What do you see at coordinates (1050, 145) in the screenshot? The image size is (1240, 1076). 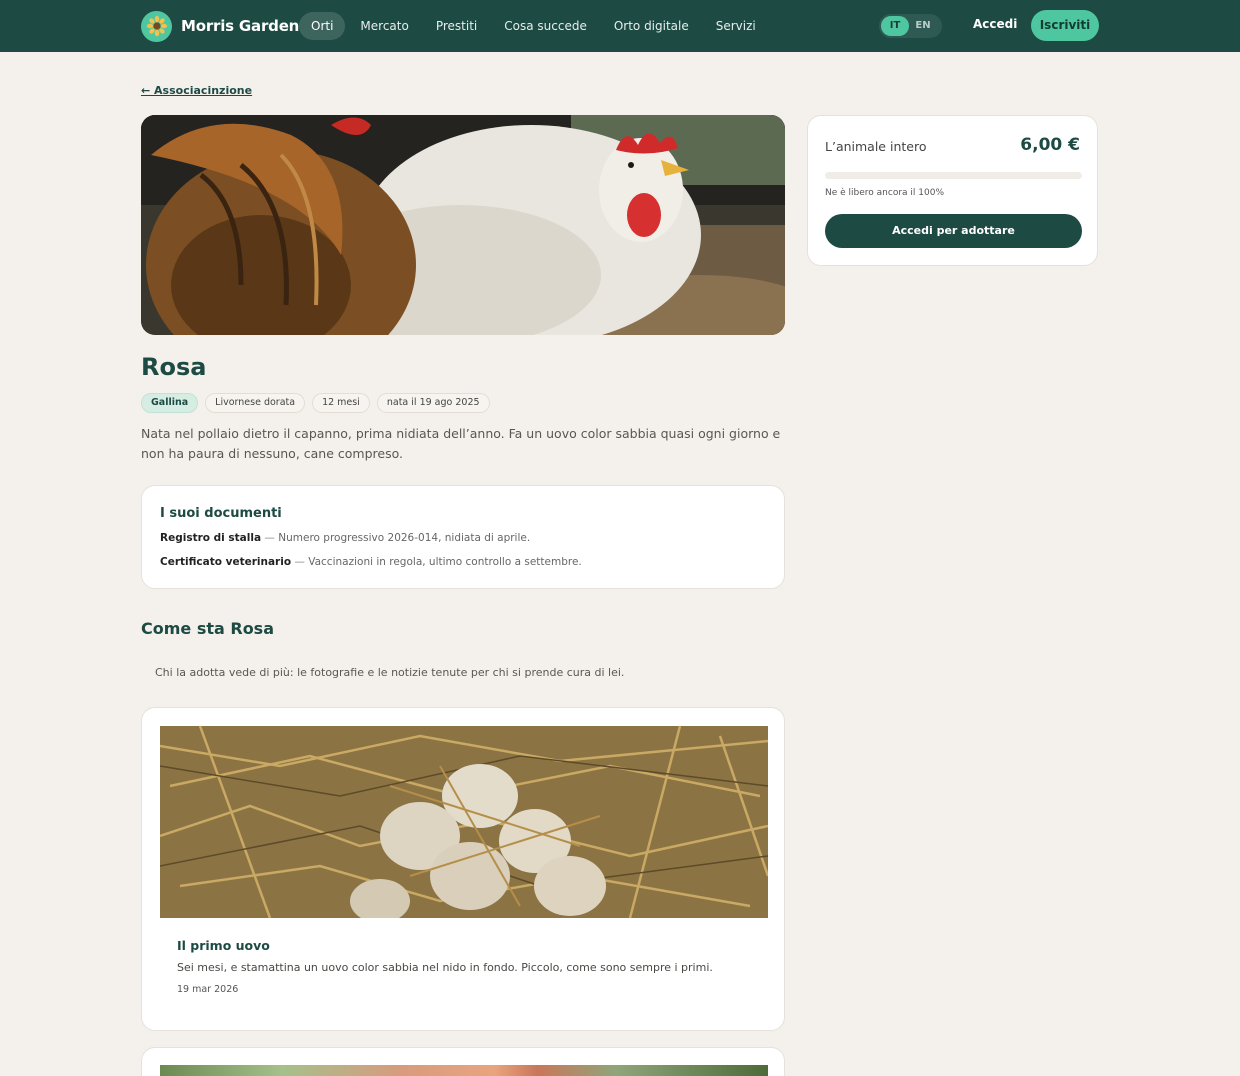 I see `adoption-price: 6,00 €` at bounding box center [1050, 145].